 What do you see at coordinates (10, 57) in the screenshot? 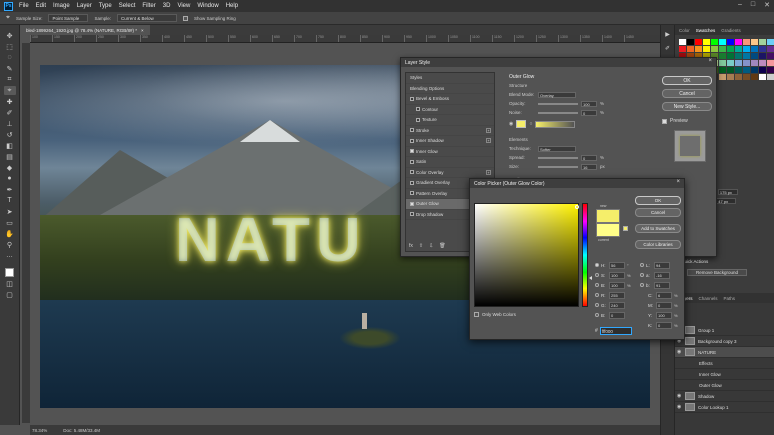
I see `lasso-tool-icon: ◌` at bounding box center [10, 57].